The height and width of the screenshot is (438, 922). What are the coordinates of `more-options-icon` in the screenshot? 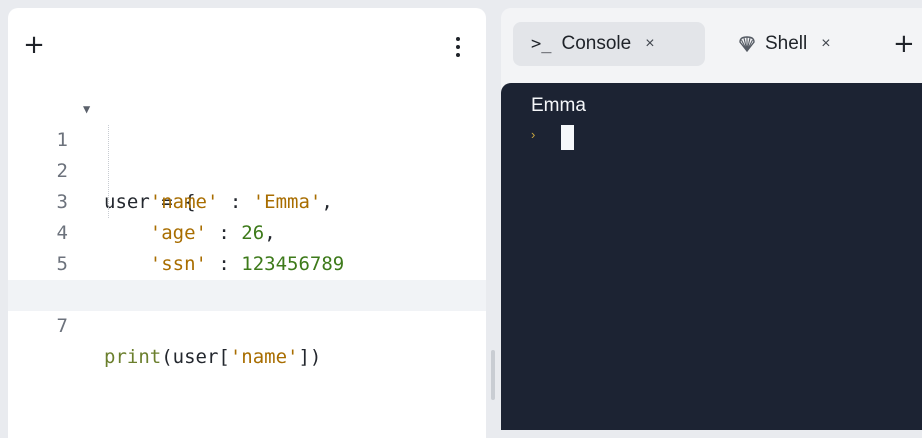 It's located at (458, 48).